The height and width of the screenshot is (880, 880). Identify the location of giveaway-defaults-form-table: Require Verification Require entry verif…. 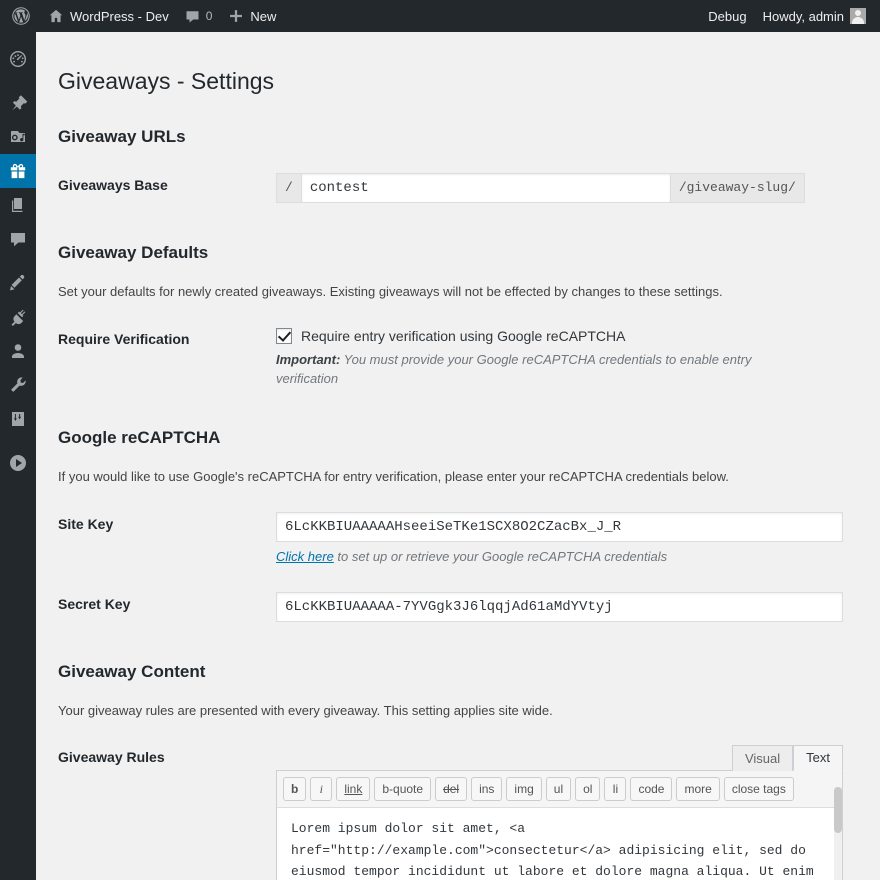
(459, 358).